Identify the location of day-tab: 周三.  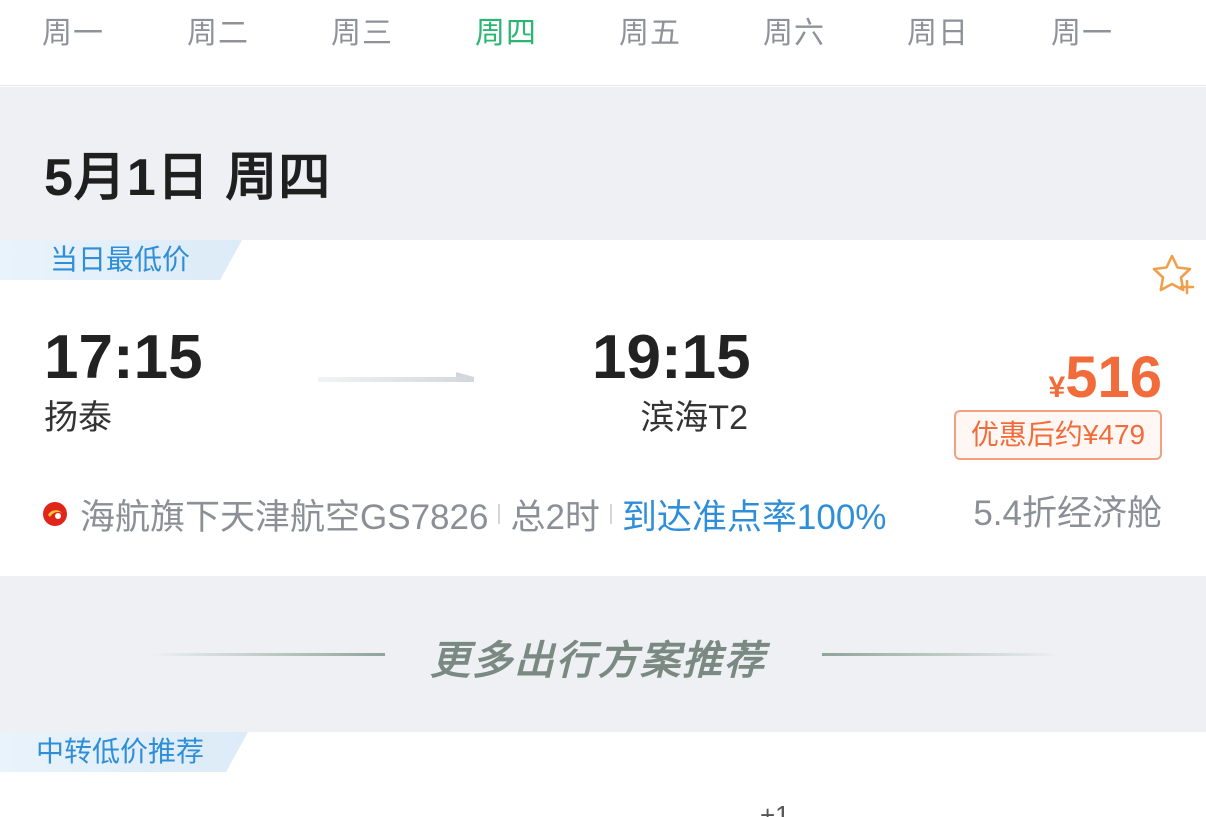
(362, 30).